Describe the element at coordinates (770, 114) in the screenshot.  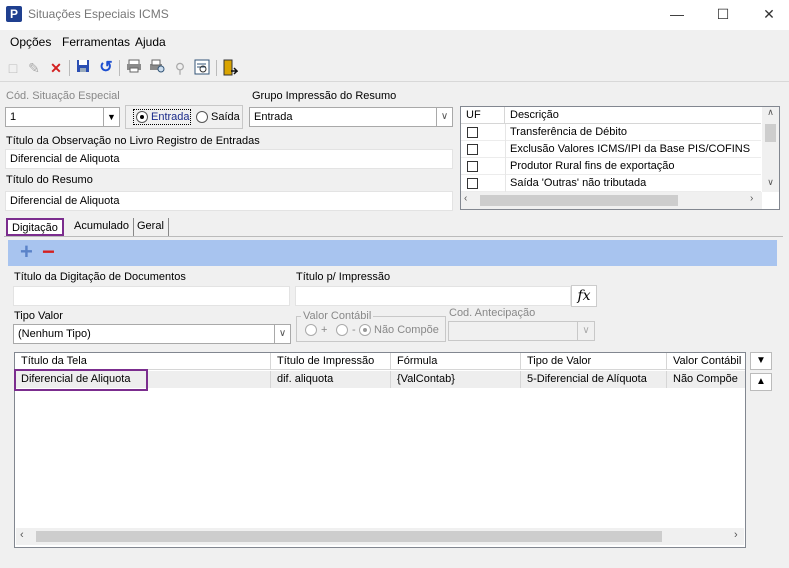
I see `scroll-up-icon: ∧` at that location.